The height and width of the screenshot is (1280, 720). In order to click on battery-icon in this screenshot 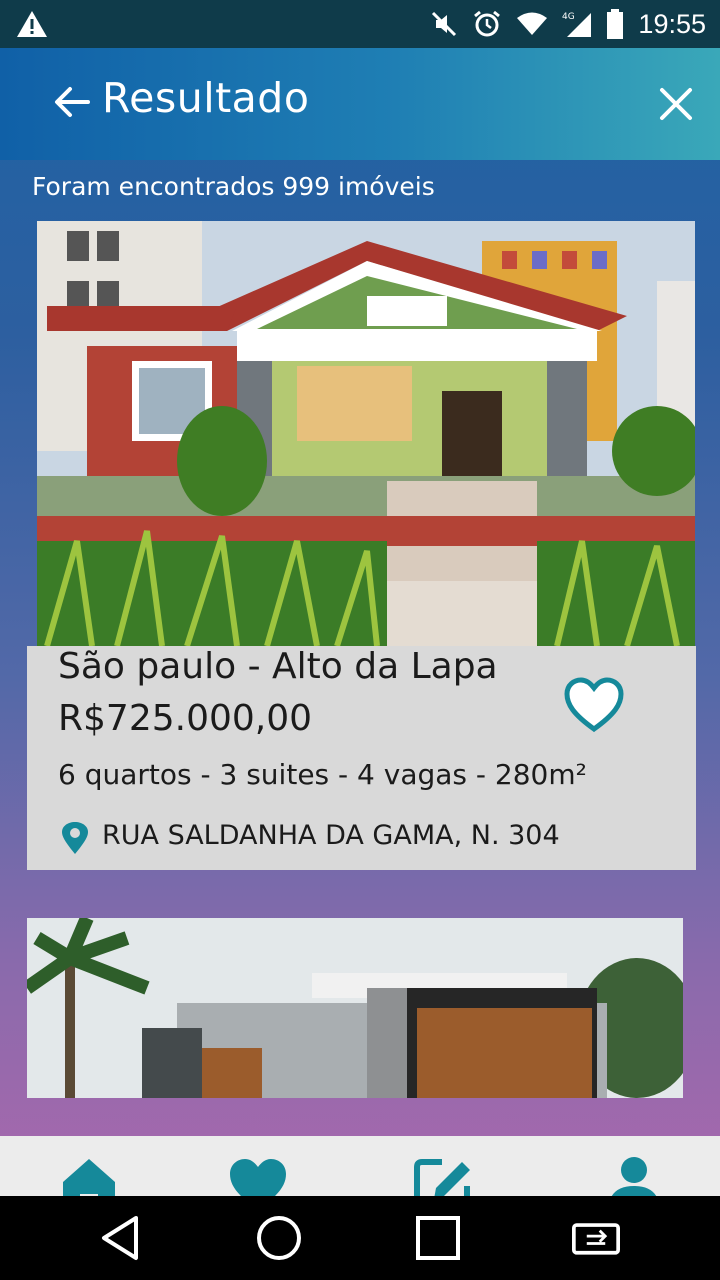, I will do `click(615, 24)`.